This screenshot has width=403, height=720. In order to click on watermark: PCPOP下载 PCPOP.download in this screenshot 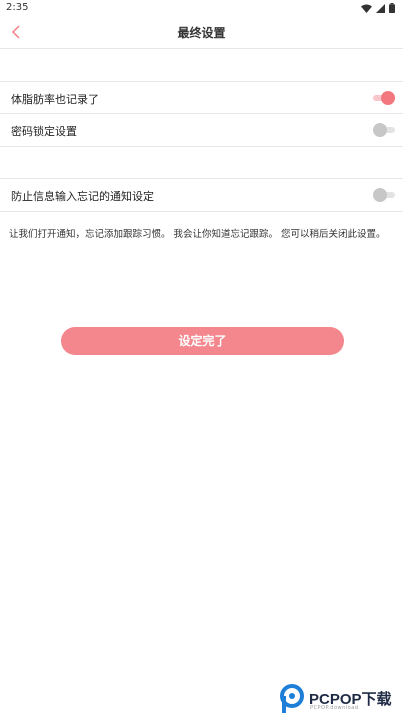, I will do `click(341, 699)`.